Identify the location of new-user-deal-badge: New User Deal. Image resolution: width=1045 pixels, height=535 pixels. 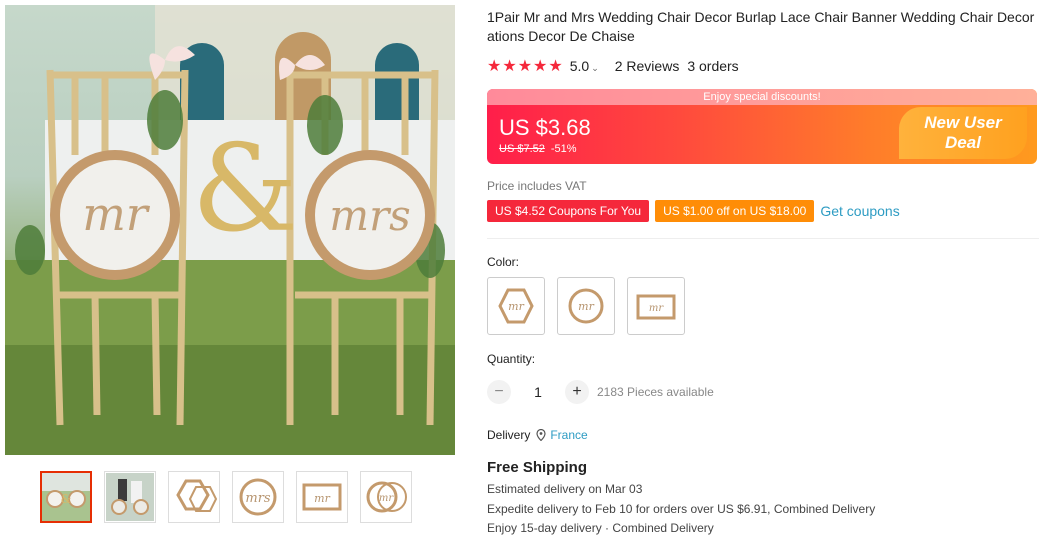
(963, 133).